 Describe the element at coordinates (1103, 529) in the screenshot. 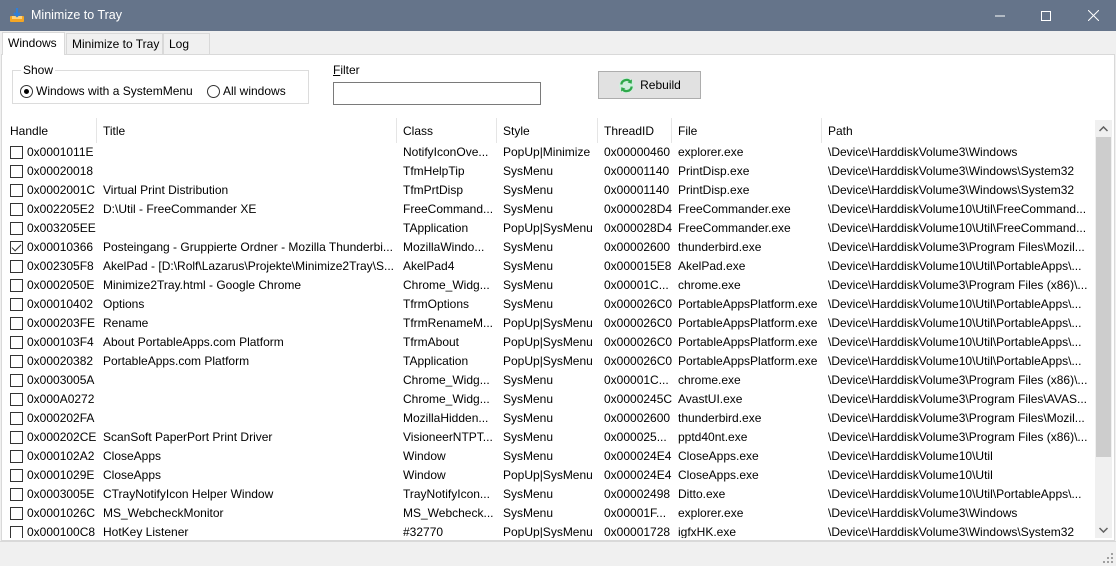

I see `scroll-down-button` at that location.